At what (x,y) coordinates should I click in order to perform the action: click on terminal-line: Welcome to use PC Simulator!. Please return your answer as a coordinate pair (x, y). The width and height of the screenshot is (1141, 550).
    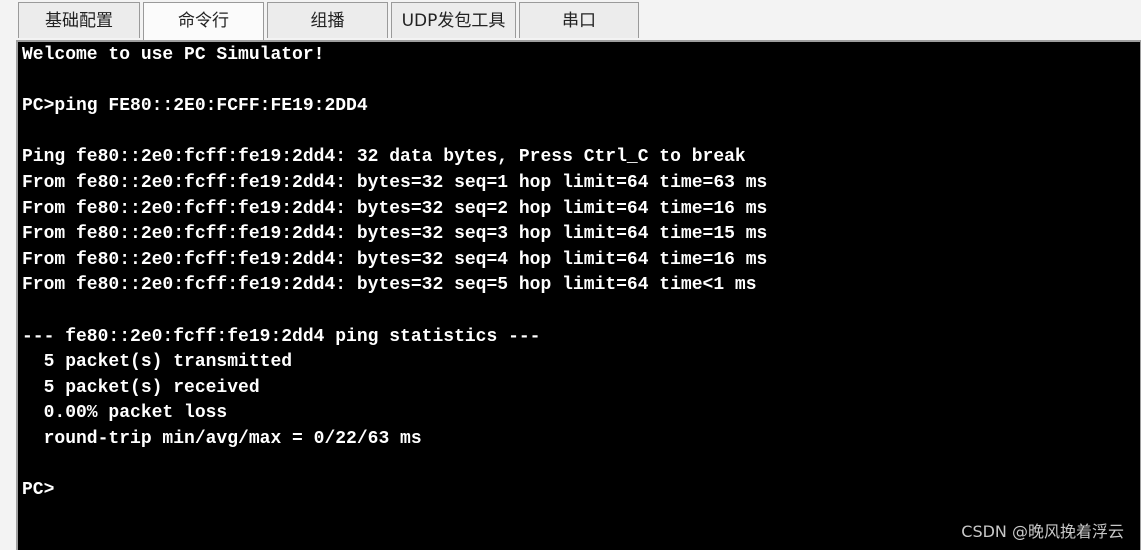
    Looking at the image, I should click on (173, 55).